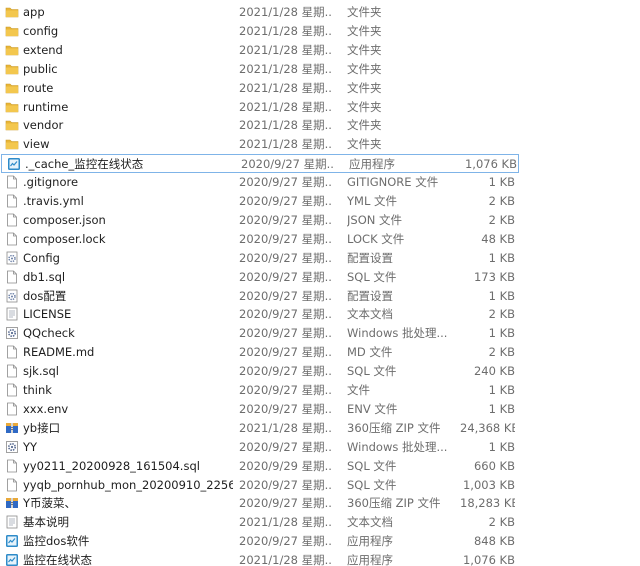 This screenshot has width=640, height=566. I want to click on file-row: think 2020/9/27 星期... 文件 1 KB, so click(320, 390).